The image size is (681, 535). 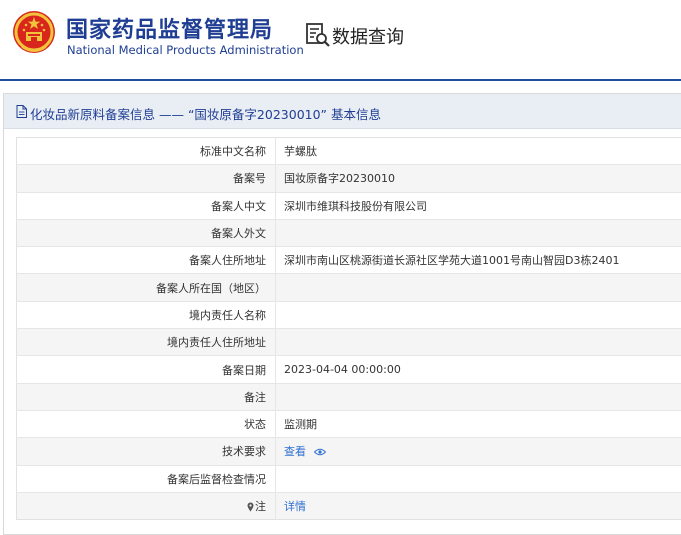 I want to click on table-row: 技术要求 查看, so click(x=348, y=451).